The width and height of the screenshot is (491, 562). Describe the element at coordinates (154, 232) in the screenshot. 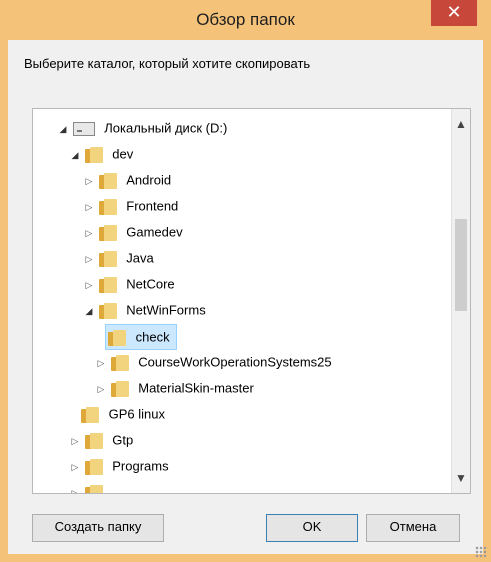

I see `tree-item-label: Gamedev` at that location.